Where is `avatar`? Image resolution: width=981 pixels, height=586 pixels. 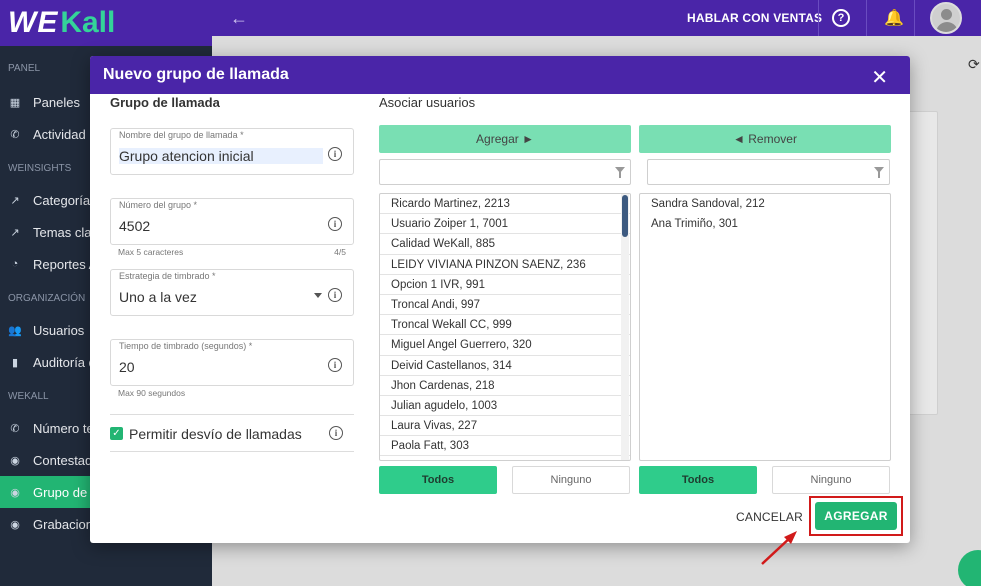 avatar is located at coordinates (946, 18).